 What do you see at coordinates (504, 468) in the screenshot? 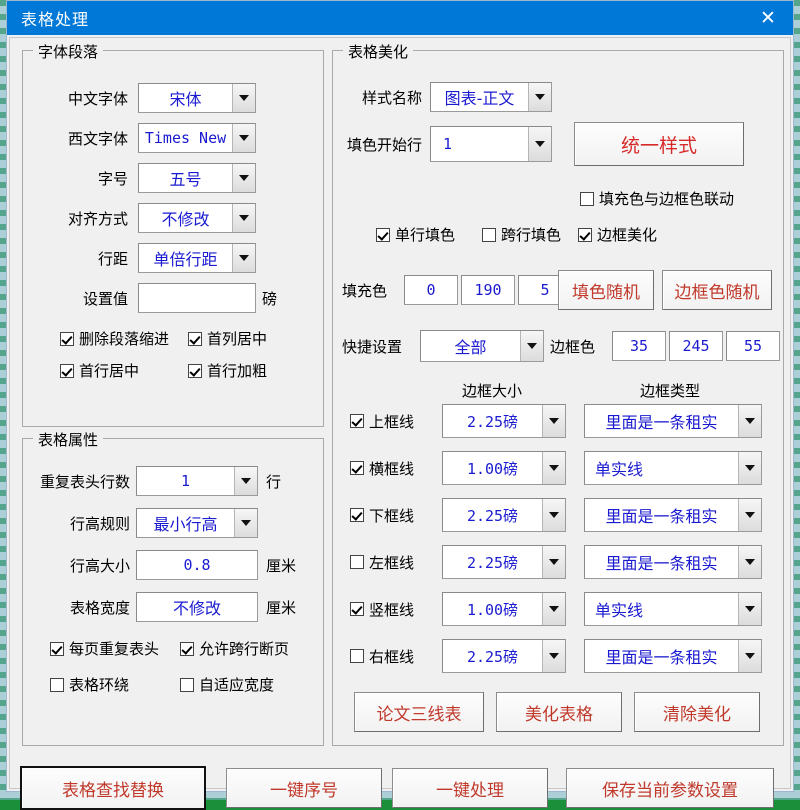
I see `border-horizontal-size-combo: 1.00磅` at bounding box center [504, 468].